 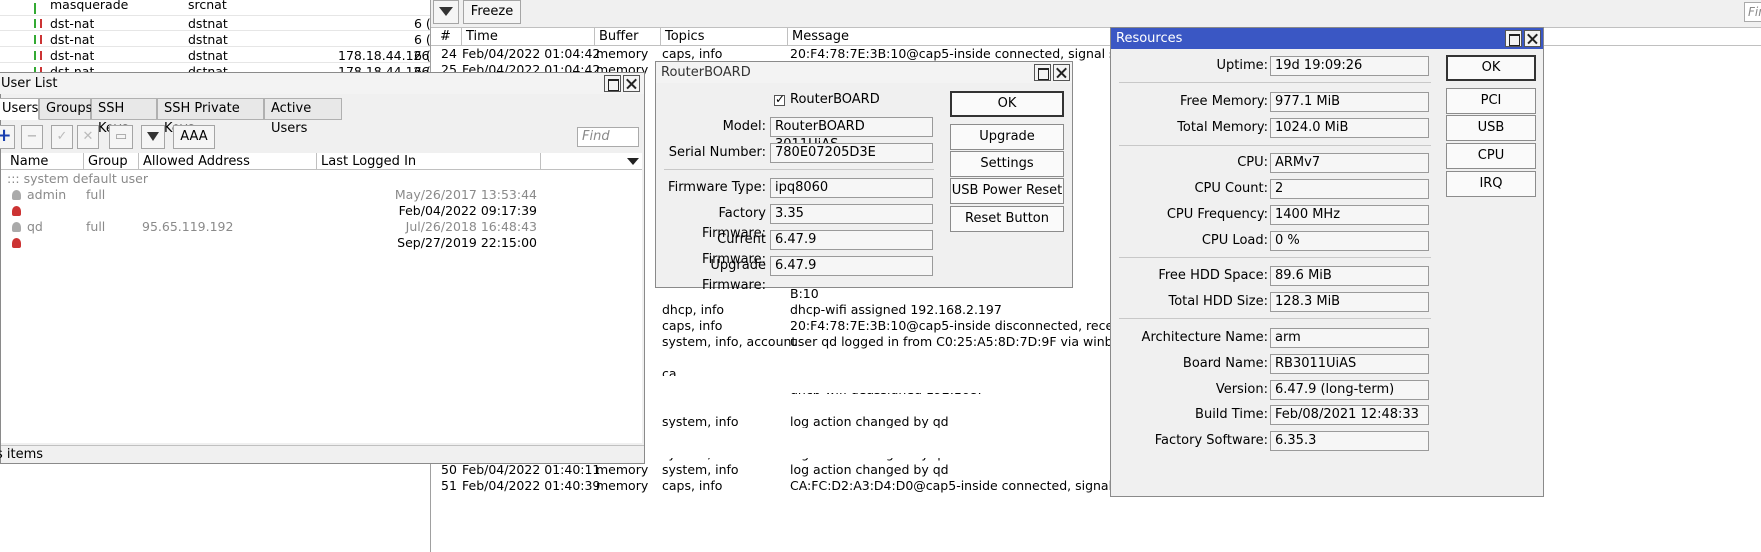 What do you see at coordinates (531, 469) in the screenshot?
I see `log-time: Feb/04/2022 01:40:11` at bounding box center [531, 469].